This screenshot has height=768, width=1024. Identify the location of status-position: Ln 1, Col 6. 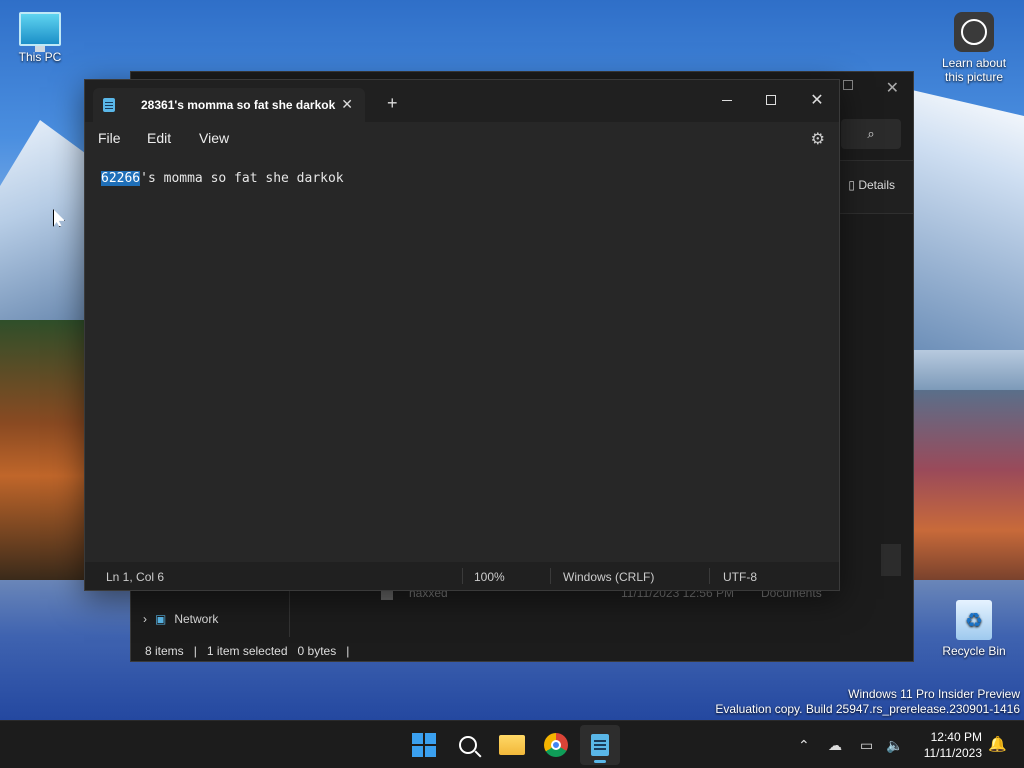
(135, 577).